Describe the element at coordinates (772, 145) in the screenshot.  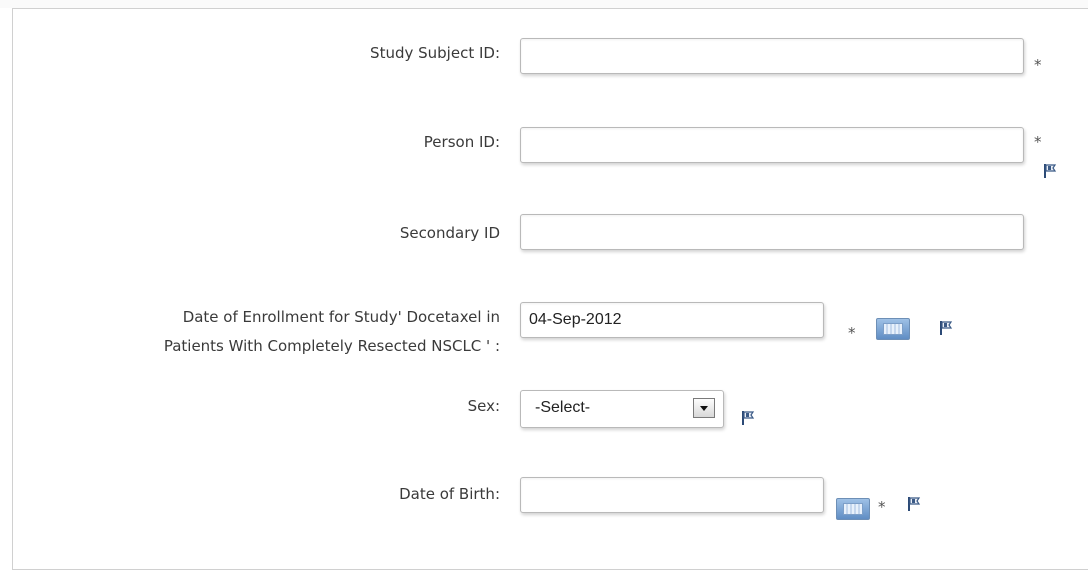
I see `person-id-input` at that location.